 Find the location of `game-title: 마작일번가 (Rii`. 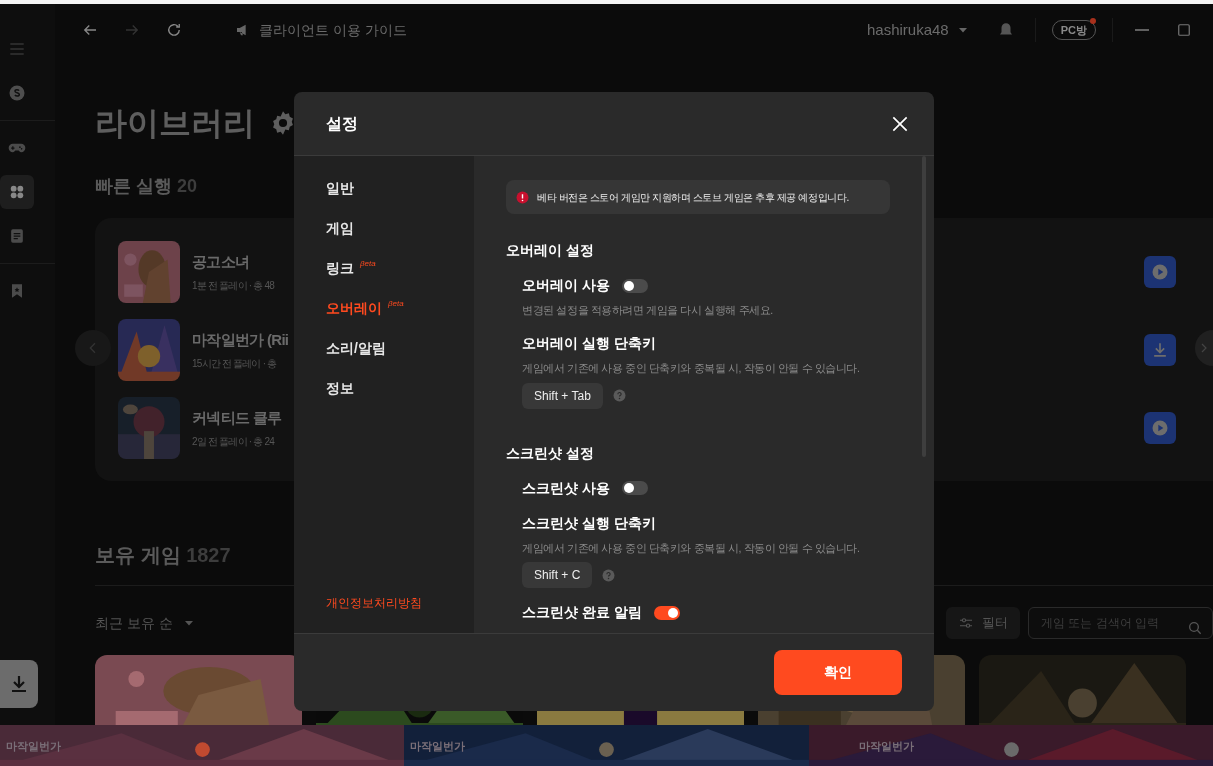

game-title: 마작일번가 (Rii is located at coordinates (240, 340).